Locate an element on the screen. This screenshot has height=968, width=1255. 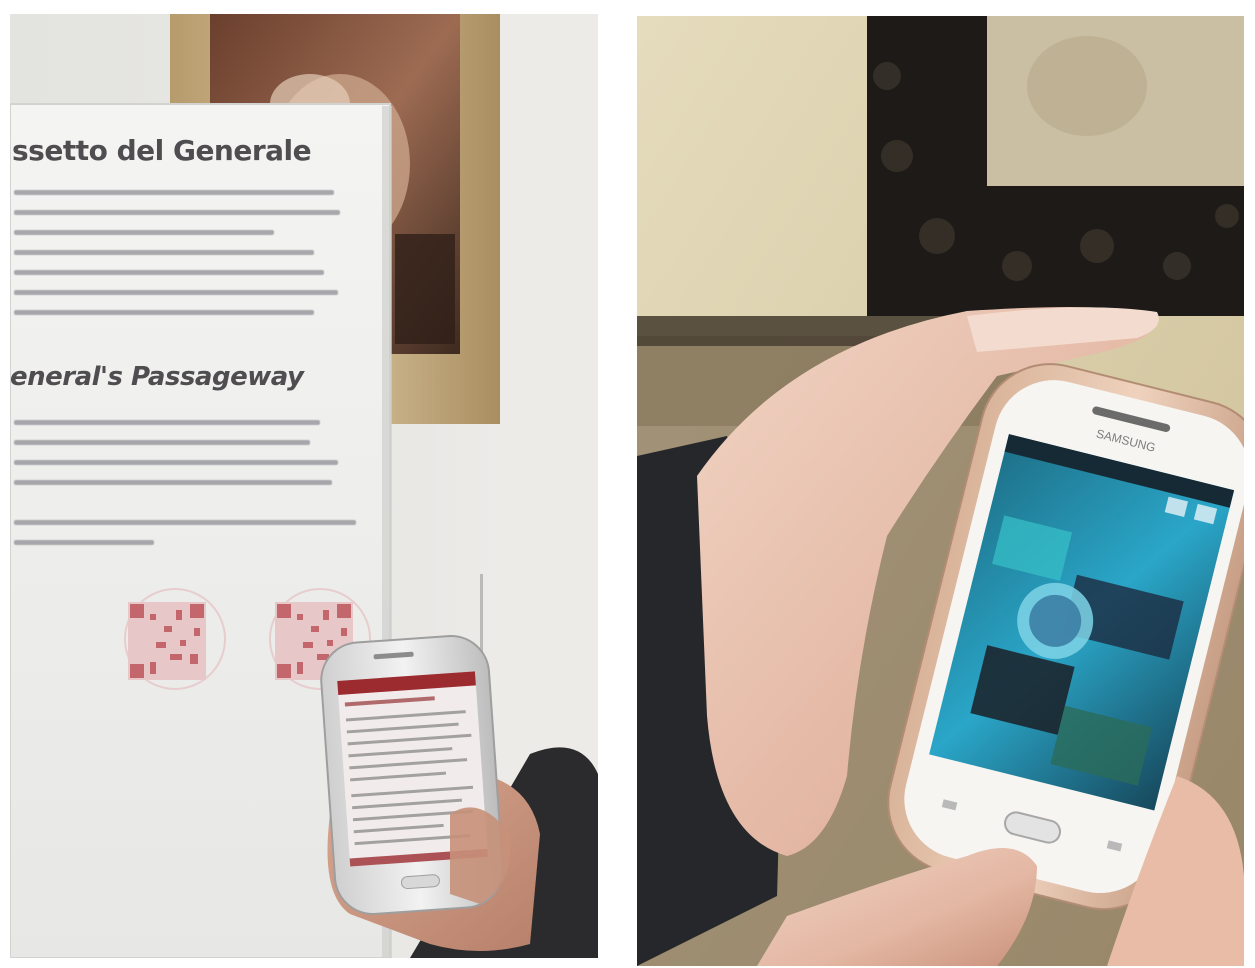
panel-title-italian: ssetto del Generale is located at coordinates (162, 150).